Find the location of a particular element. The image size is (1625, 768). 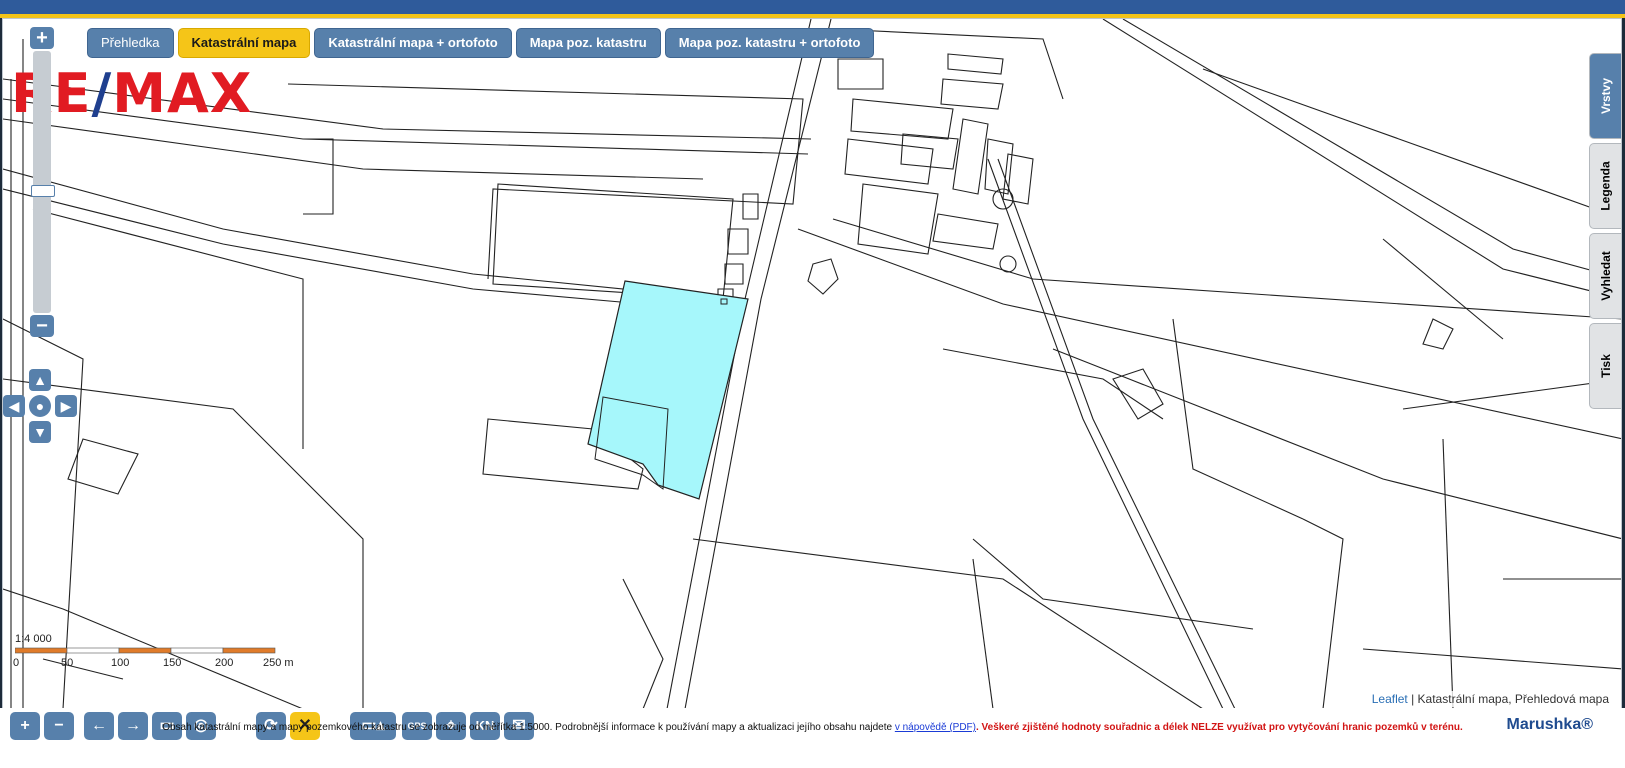

zoom-slider-handle is located at coordinates (43, 190).